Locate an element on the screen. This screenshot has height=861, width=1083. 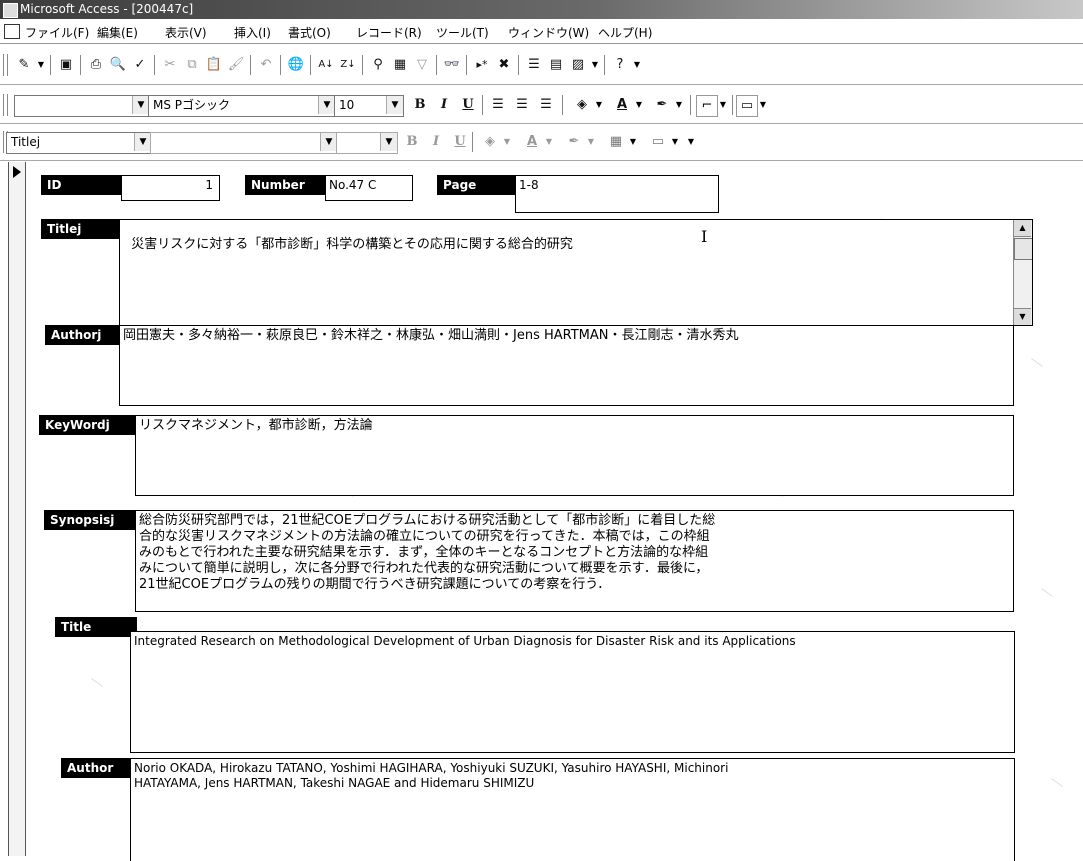
access-app-icon is located at coordinates (10, 10).